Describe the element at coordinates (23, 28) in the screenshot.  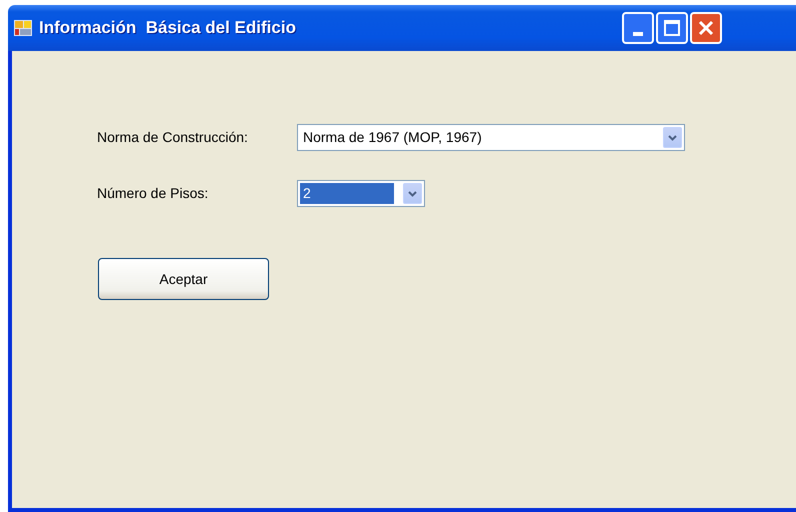
I see `app-icon` at that location.